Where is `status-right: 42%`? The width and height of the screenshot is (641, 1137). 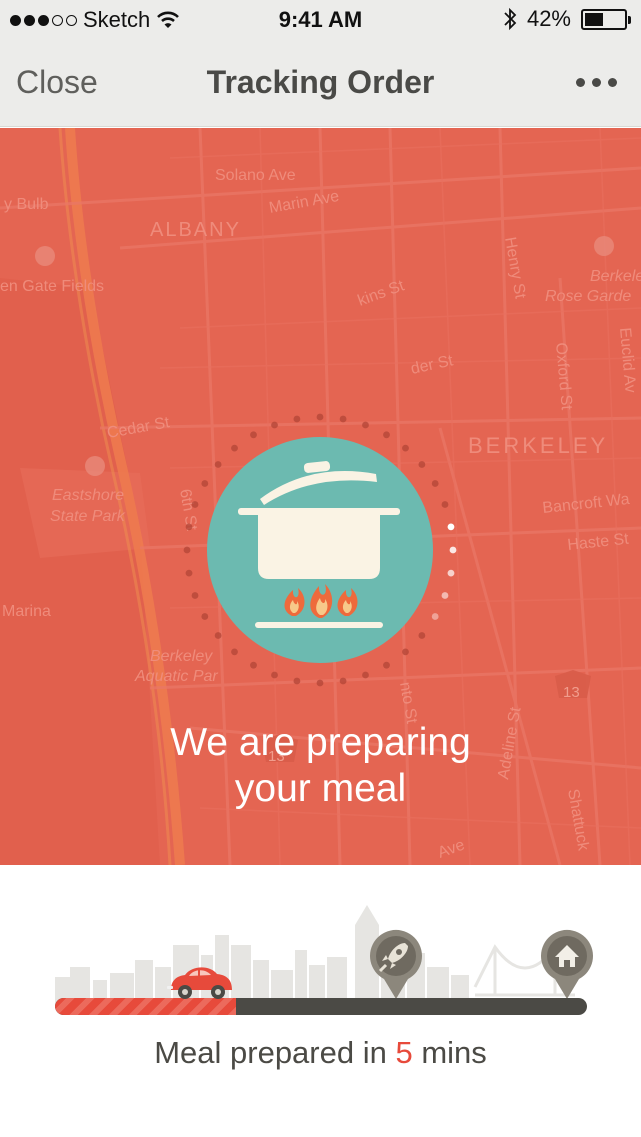
status-right: 42% is located at coordinates (567, 19).